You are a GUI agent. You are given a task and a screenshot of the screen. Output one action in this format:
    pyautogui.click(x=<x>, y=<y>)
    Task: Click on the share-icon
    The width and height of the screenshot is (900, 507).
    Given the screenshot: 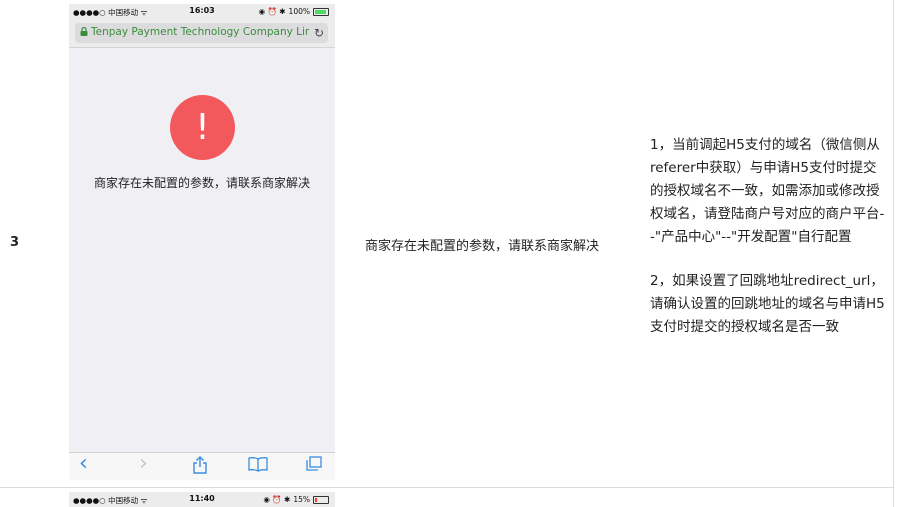 What is the action you would take?
    pyautogui.click(x=200, y=467)
    